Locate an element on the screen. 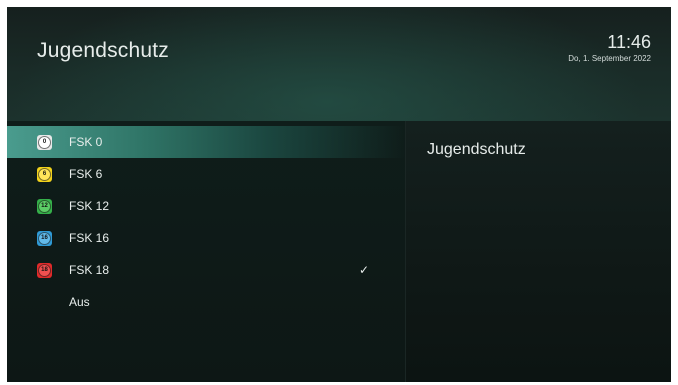 The width and height of the screenshot is (678, 385). list-item-aus: Aus is located at coordinates (206, 302).